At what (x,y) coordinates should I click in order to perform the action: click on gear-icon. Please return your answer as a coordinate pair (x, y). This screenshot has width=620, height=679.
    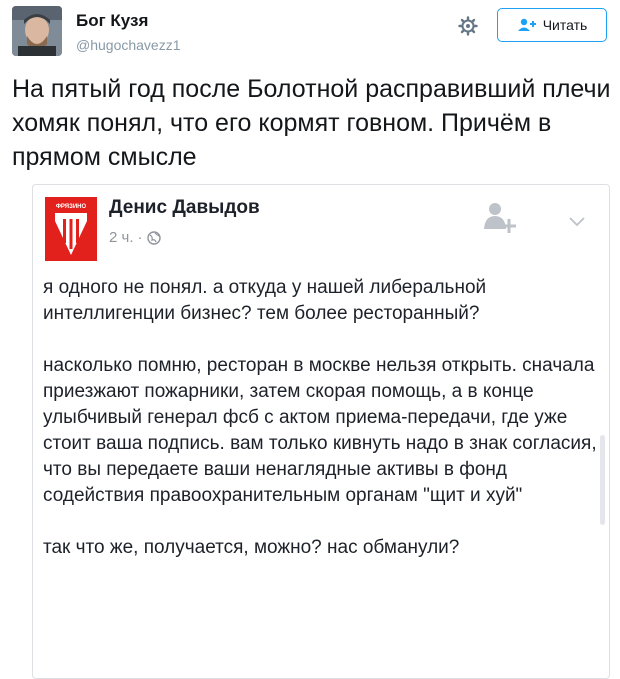
    Looking at the image, I should click on (468, 26).